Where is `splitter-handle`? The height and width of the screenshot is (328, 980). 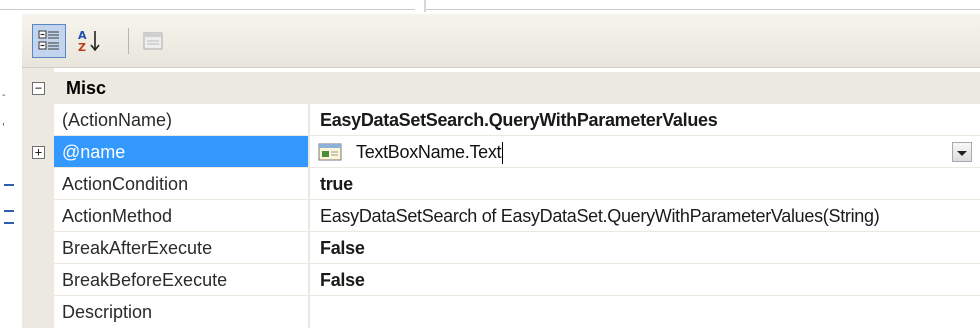 splitter-handle is located at coordinates (425, 6).